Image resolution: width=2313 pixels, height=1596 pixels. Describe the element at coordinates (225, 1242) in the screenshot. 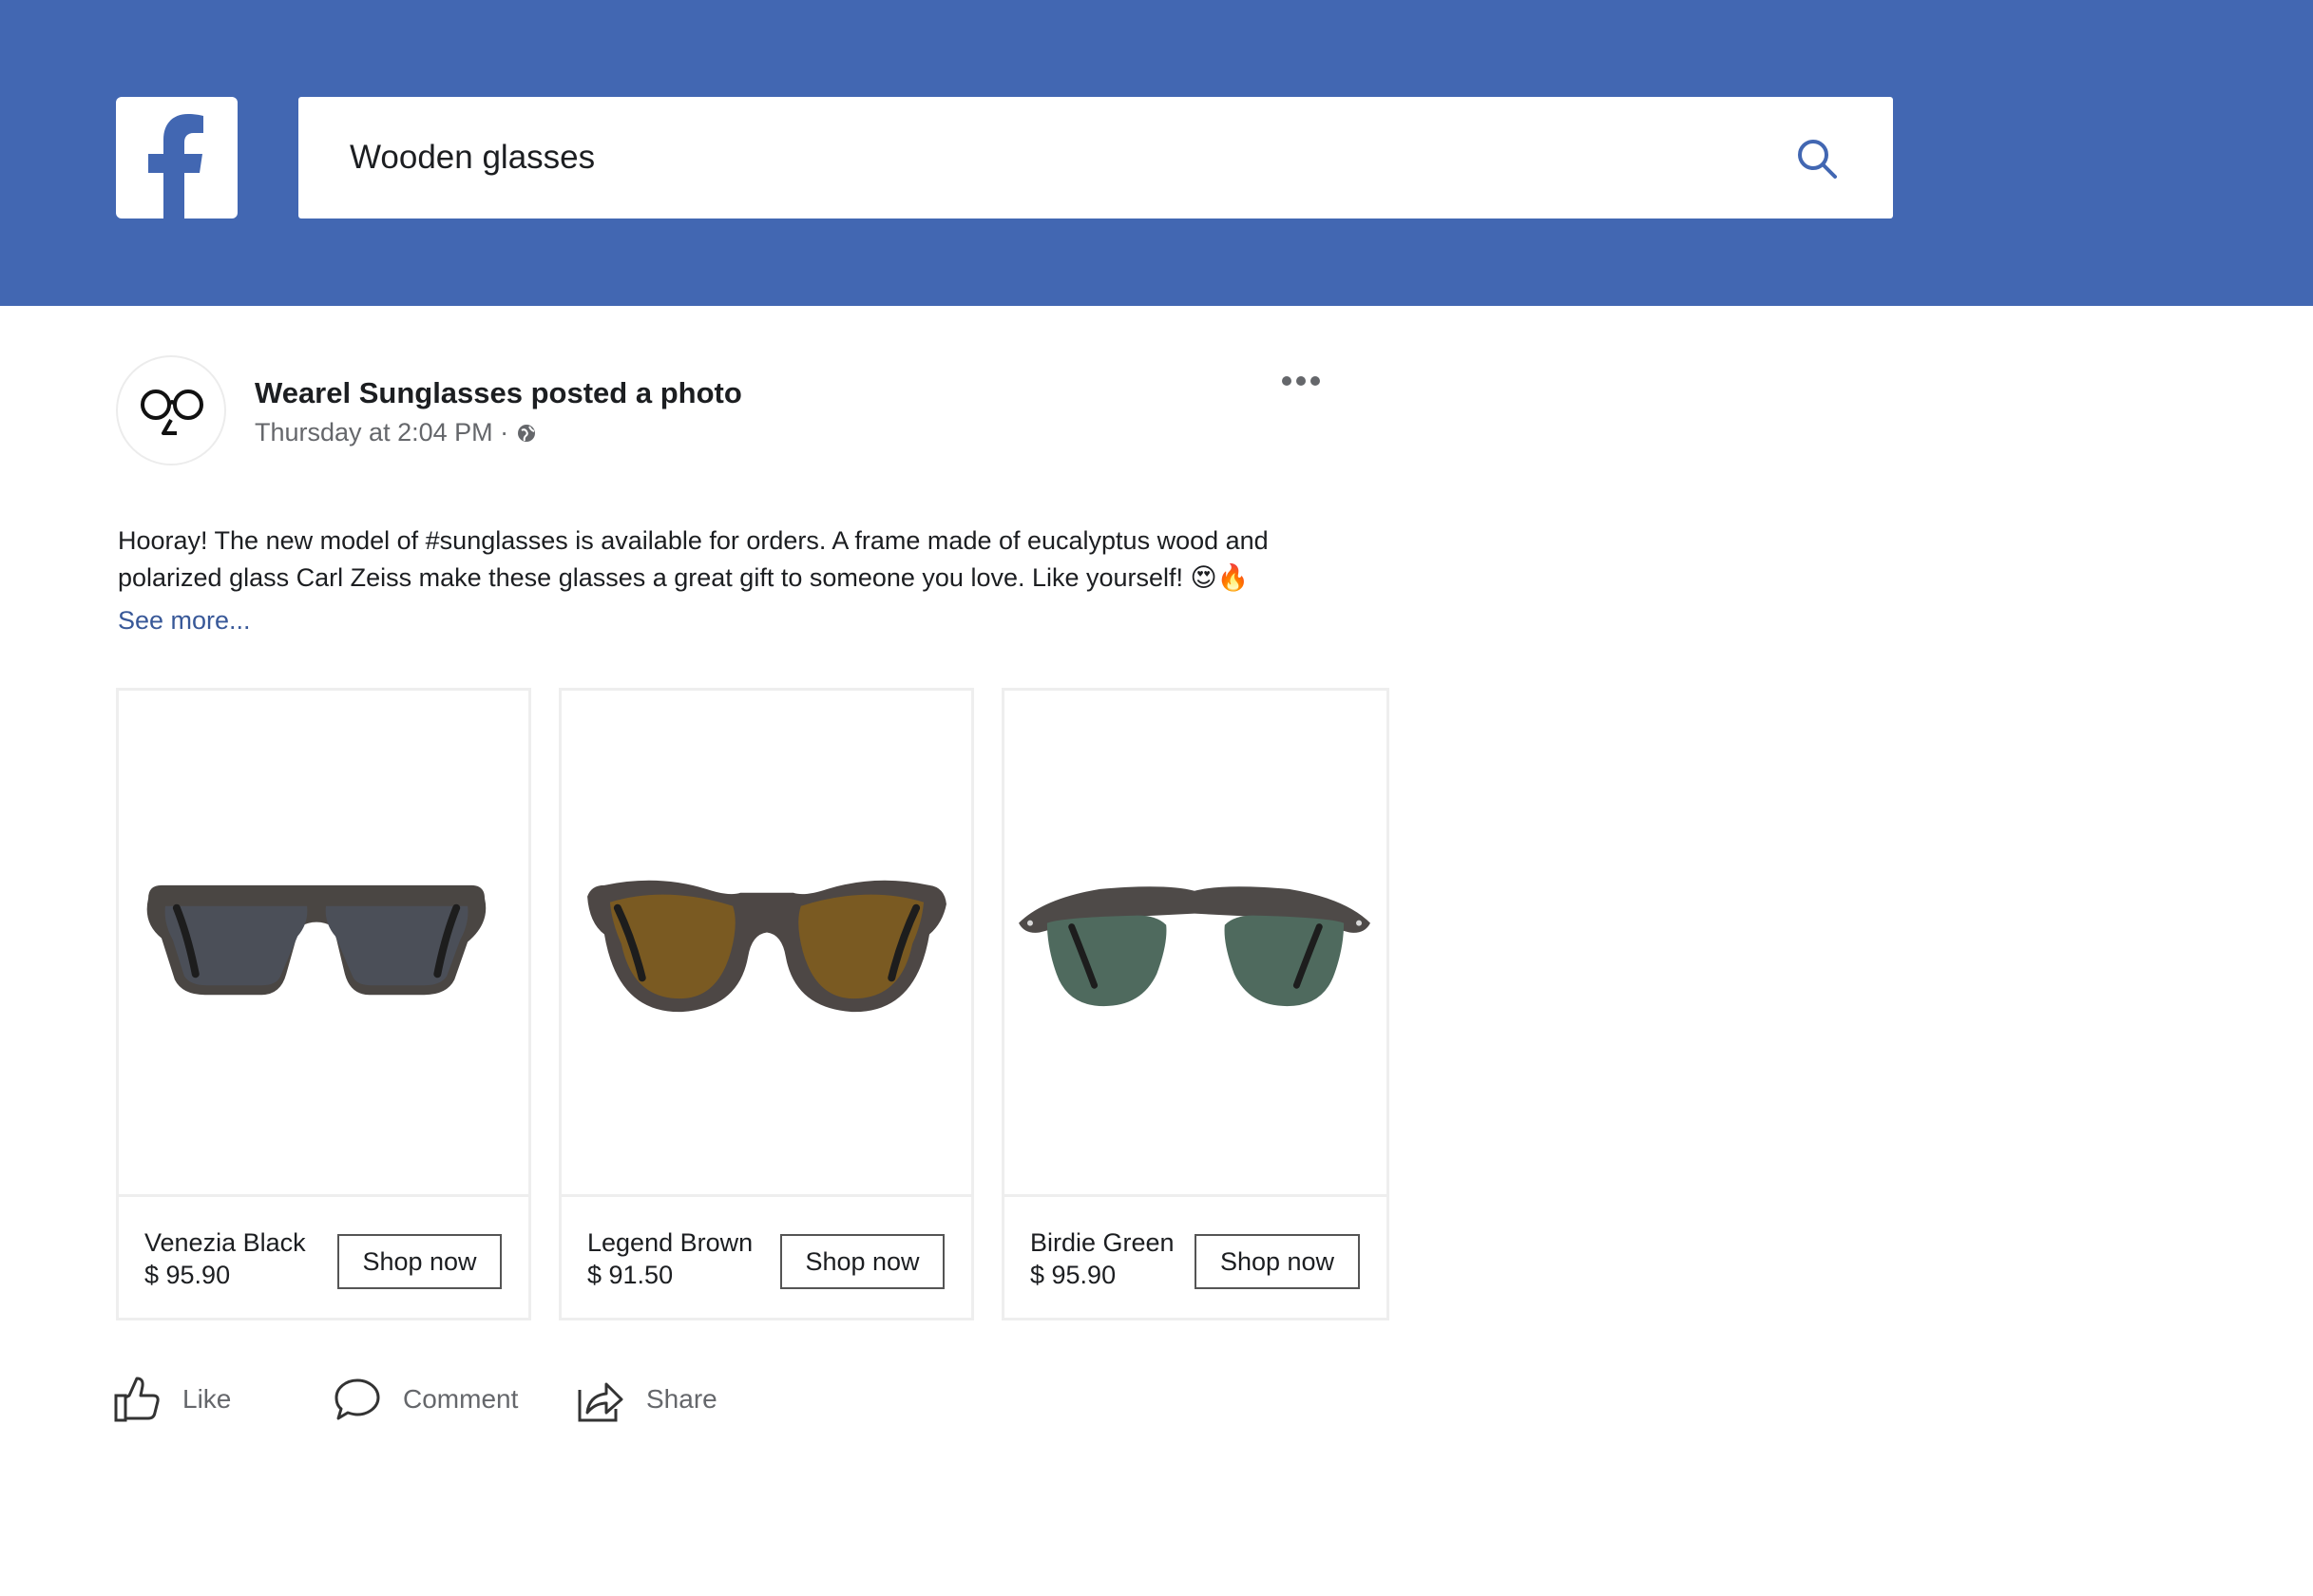

I see `product-name: Venezia Black` at that location.